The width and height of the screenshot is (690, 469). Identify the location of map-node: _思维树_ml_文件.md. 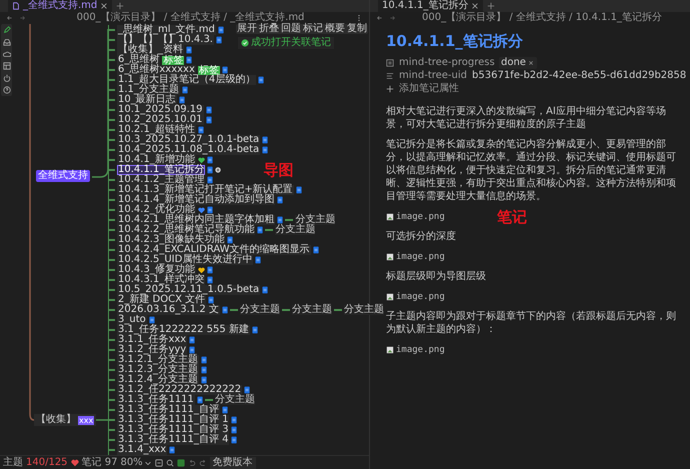
(166, 30).